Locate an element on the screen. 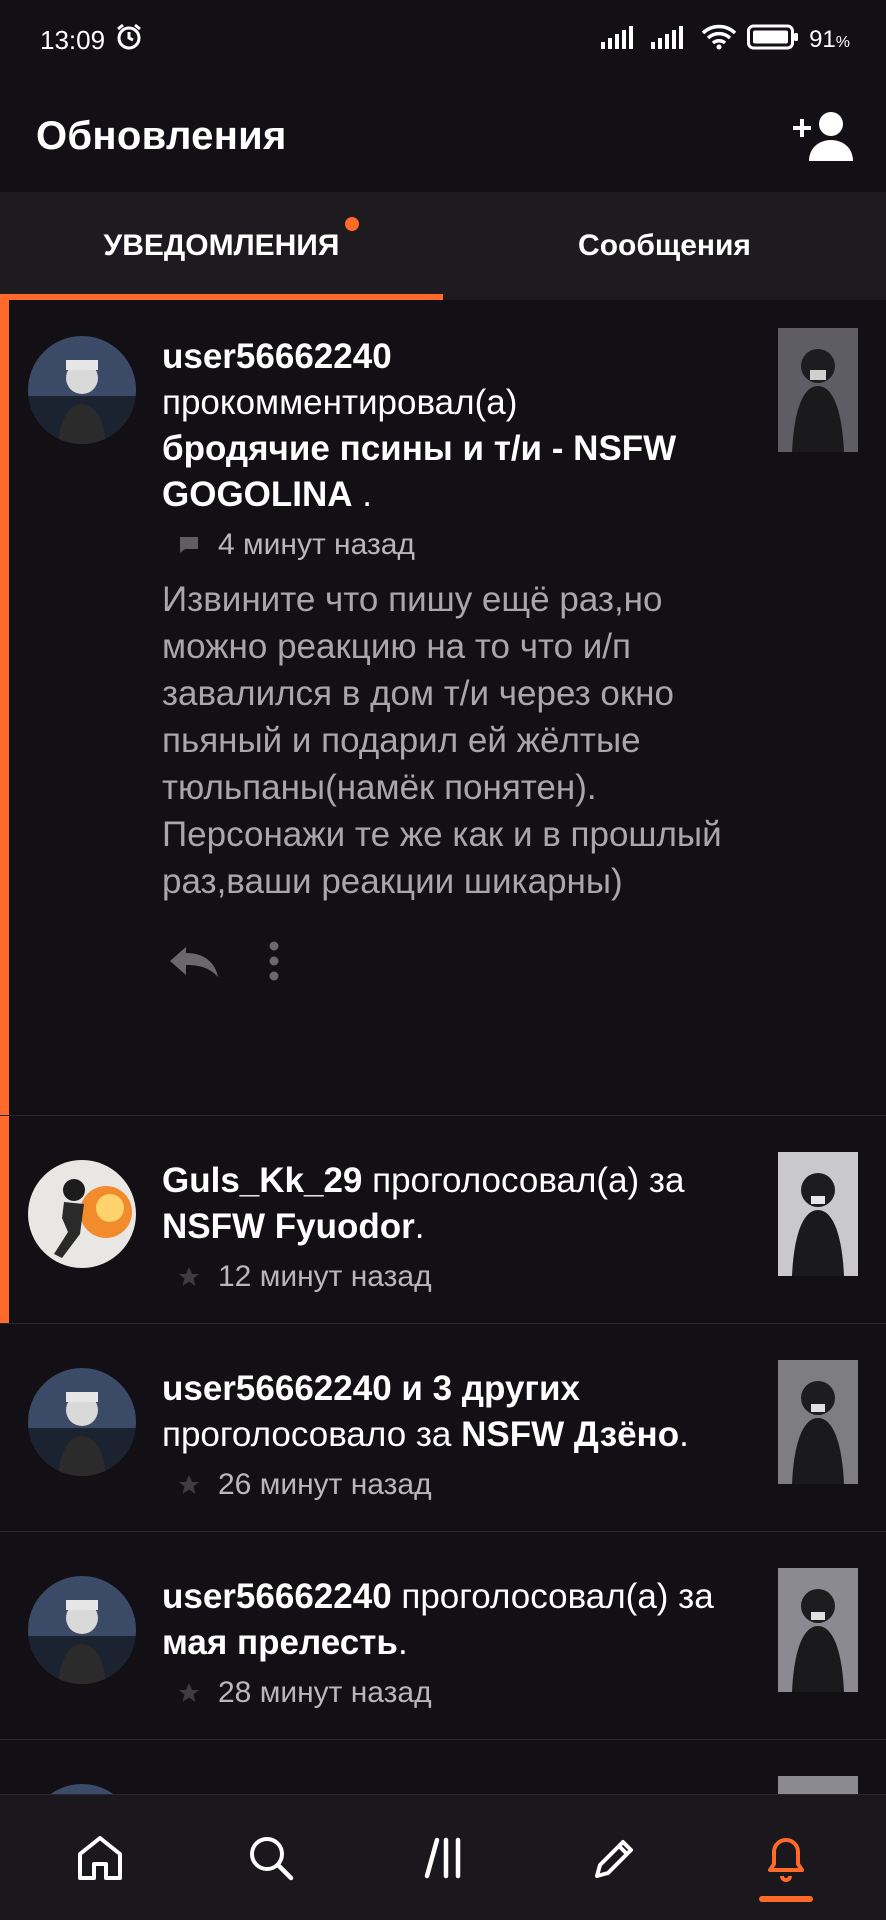 The width and height of the screenshot is (886, 1920). more-options-button is located at coordinates (274, 963).